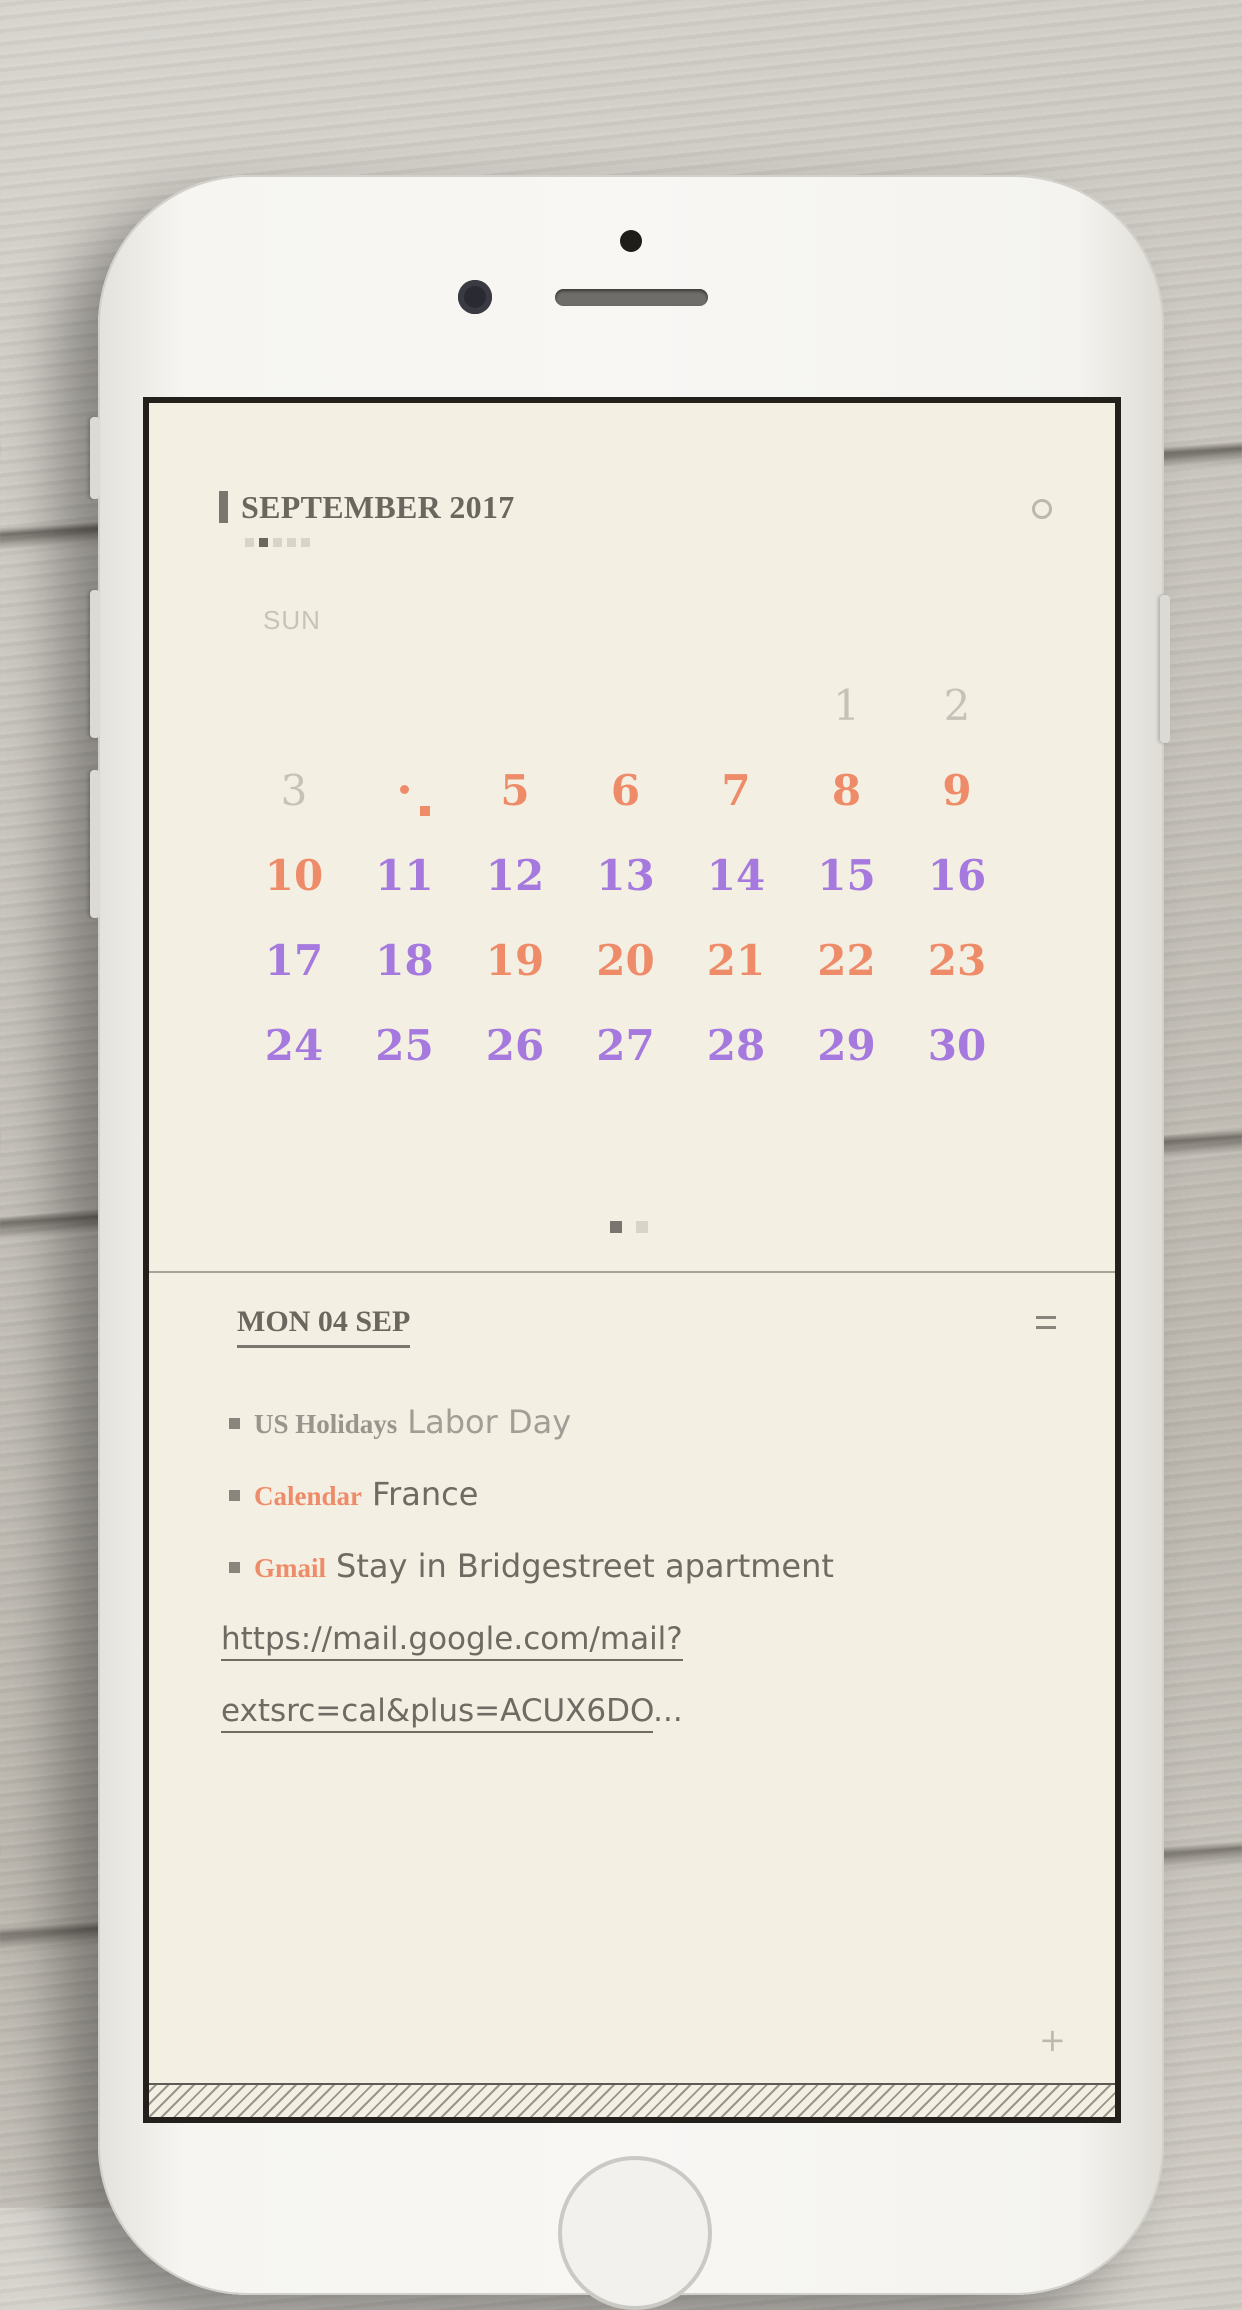 The height and width of the screenshot is (2310, 1242). What do you see at coordinates (626, 791) in the screenshot?
I see `calendar-day: 6` at bounding box center [626, 791].